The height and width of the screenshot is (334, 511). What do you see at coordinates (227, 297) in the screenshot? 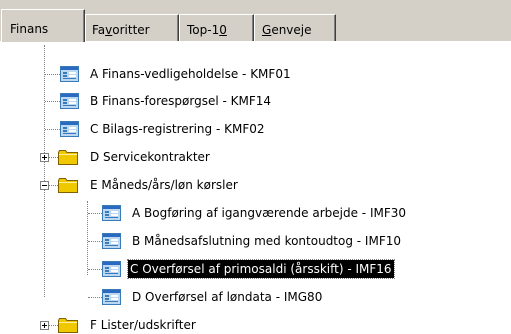
I see `tree-item-label: D Overførsel af løndata - IMG80` at bounding box center [227, 297].